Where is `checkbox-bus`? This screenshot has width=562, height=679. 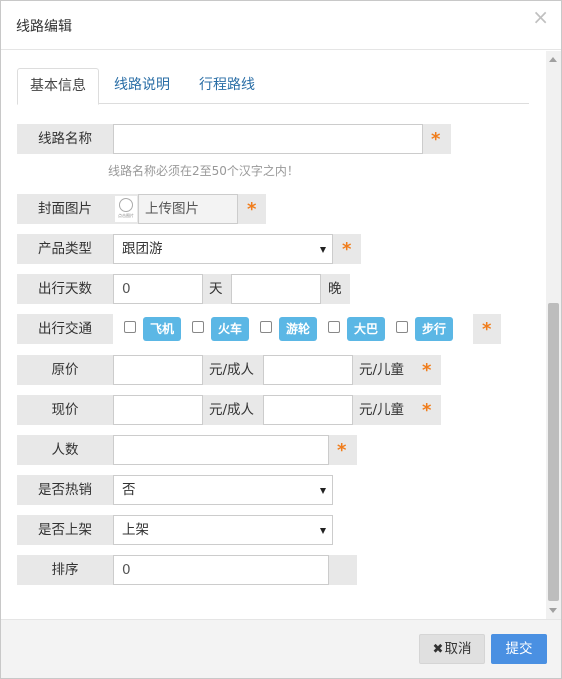 checkbox-bus is located at coordinates (334, 327).